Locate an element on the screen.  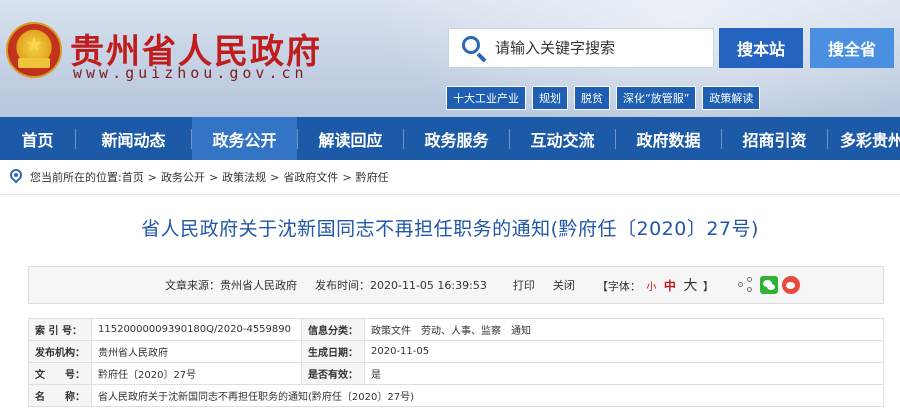
breadcrumb: 您当前所在的位置: 首页 > 政务公开 > 政策法规 > 省政府文件 > 黔府任 is located at coordinates (450, 177).